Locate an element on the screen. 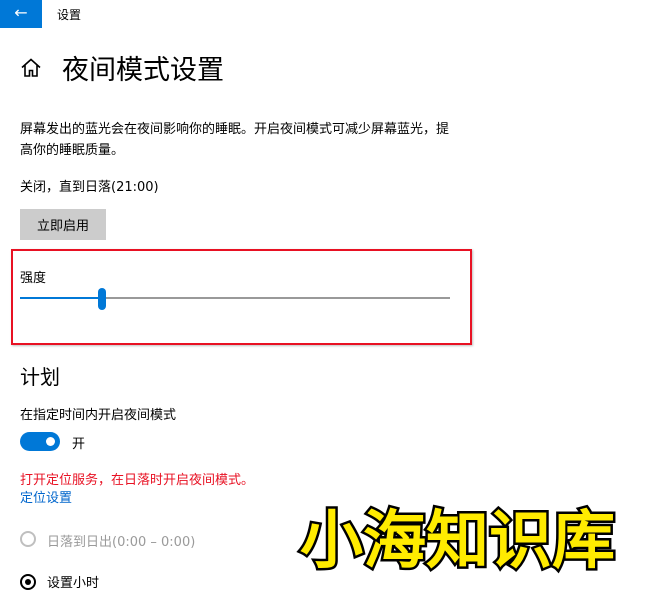 This screenshot has width=650, height=591. night-light-status: 关闭，直到日落(21:00) is located at coordinates (89, 187).